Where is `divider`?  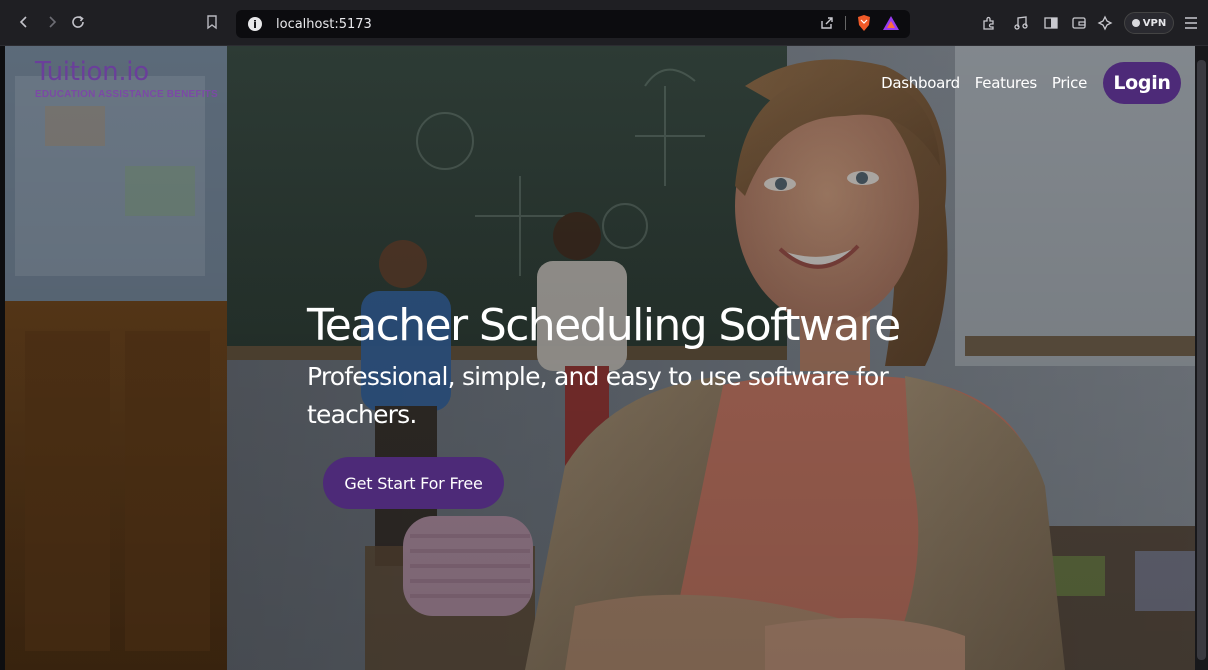
divider is located at coordinates (845, 23).